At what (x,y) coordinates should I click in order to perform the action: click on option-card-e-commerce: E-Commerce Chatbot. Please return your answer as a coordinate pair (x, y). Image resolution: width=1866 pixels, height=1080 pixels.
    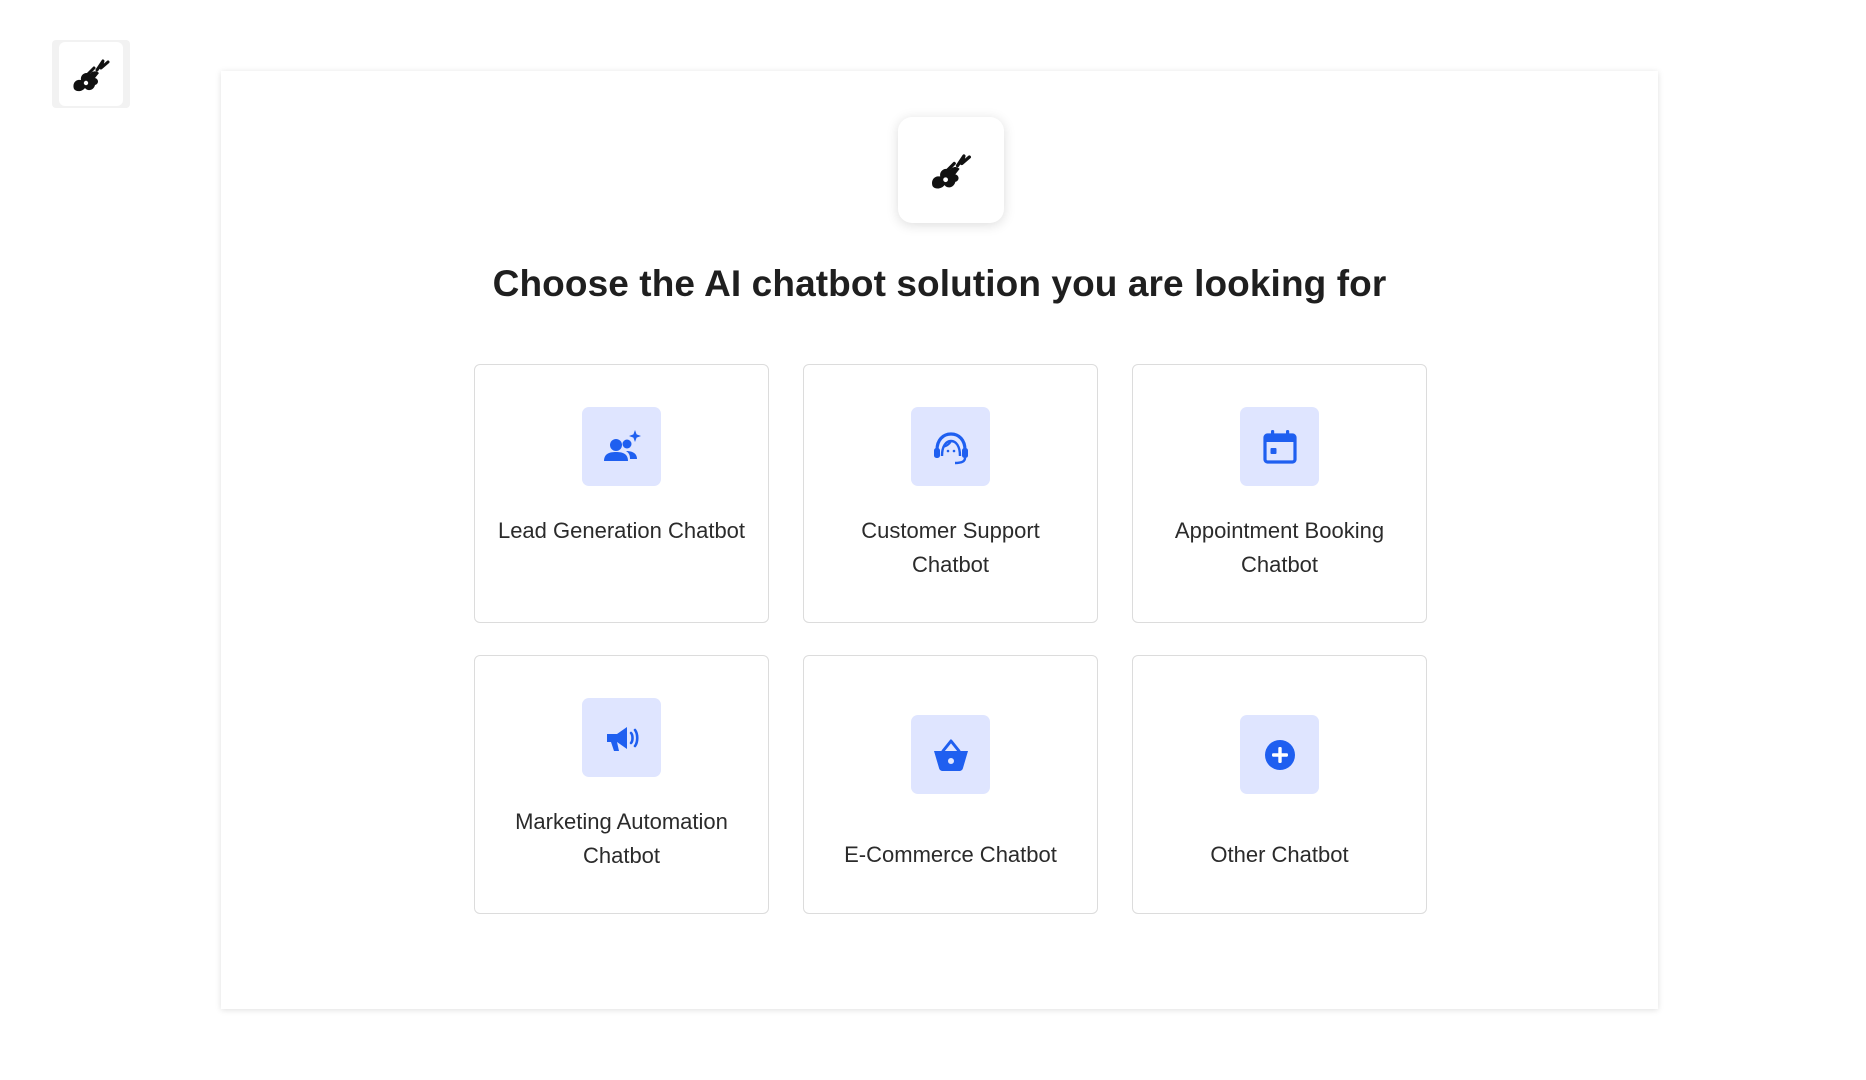
    Looking at the image, I should click on (950, 784).